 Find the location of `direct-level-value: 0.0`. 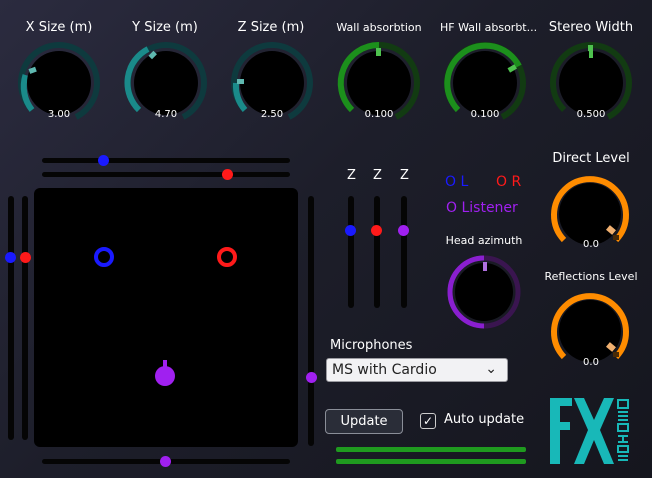

direct-level-value: 0.0 is located at coordinates (591, 244).